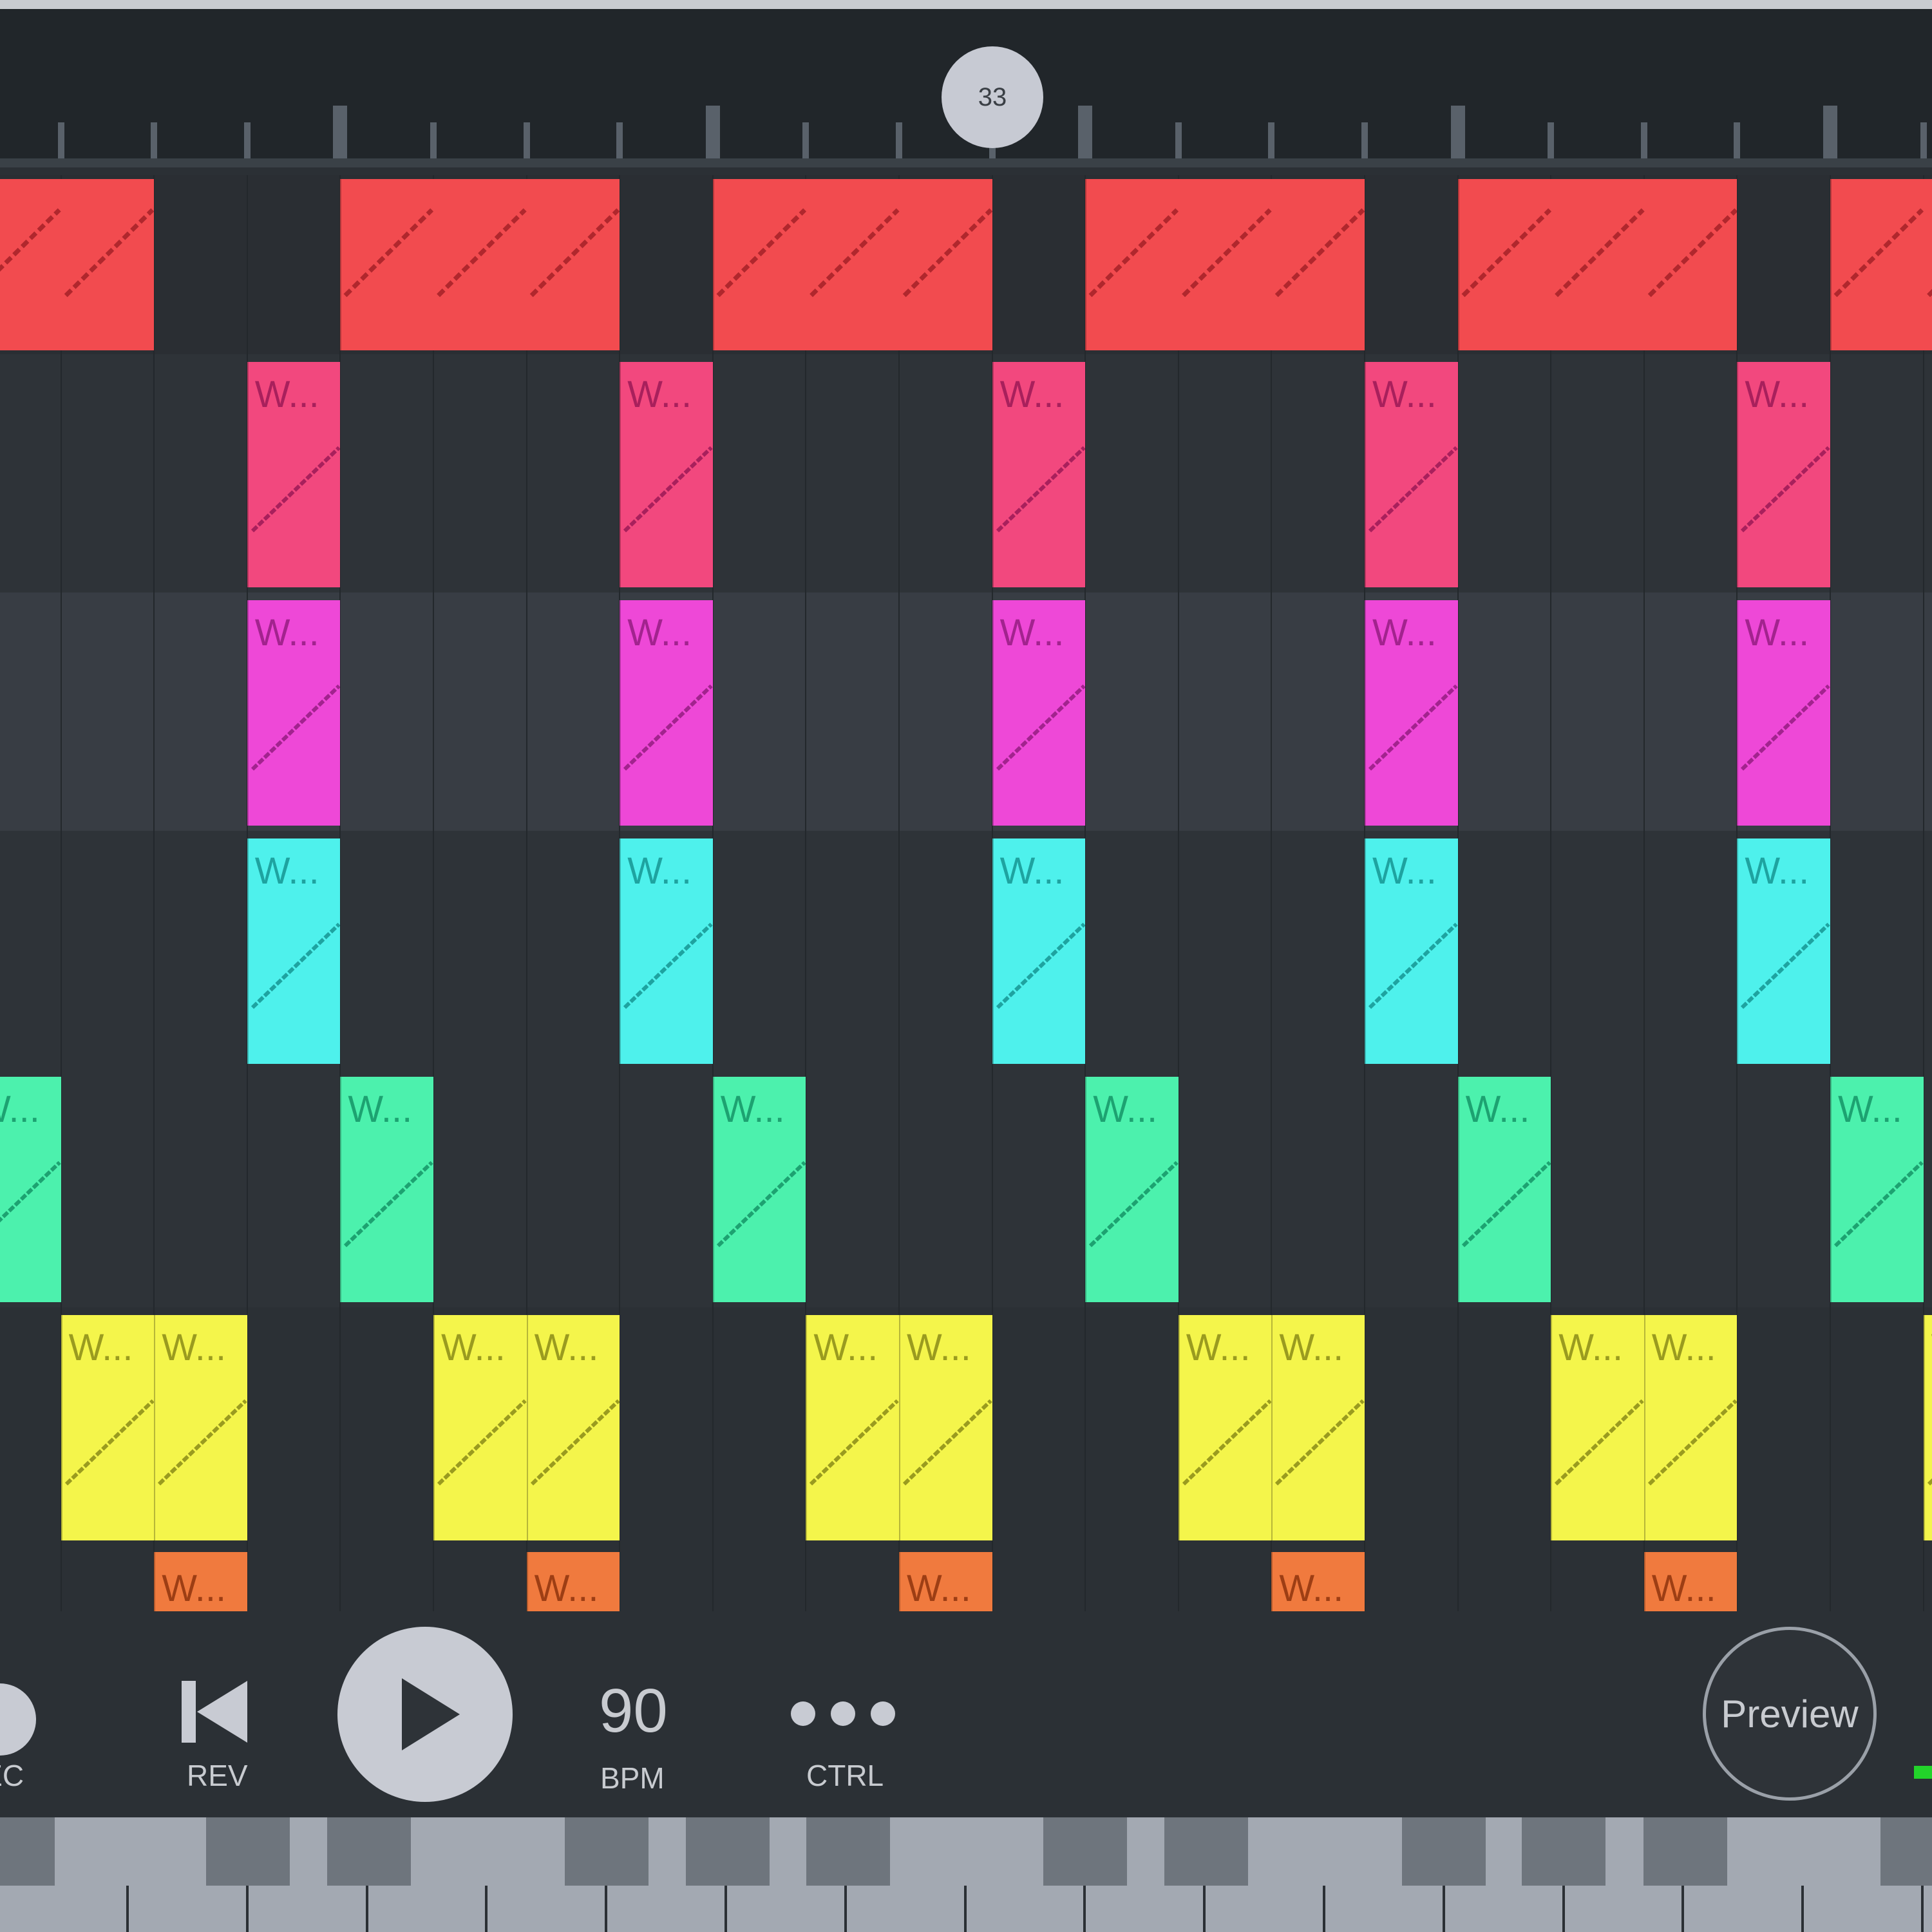 Image resolution: width=1932 pixels, height=1932 pixels. What do you see at coordinates (18, 1719) in the screenshot?
I see `record-button` at bounding box center [18, 1719].